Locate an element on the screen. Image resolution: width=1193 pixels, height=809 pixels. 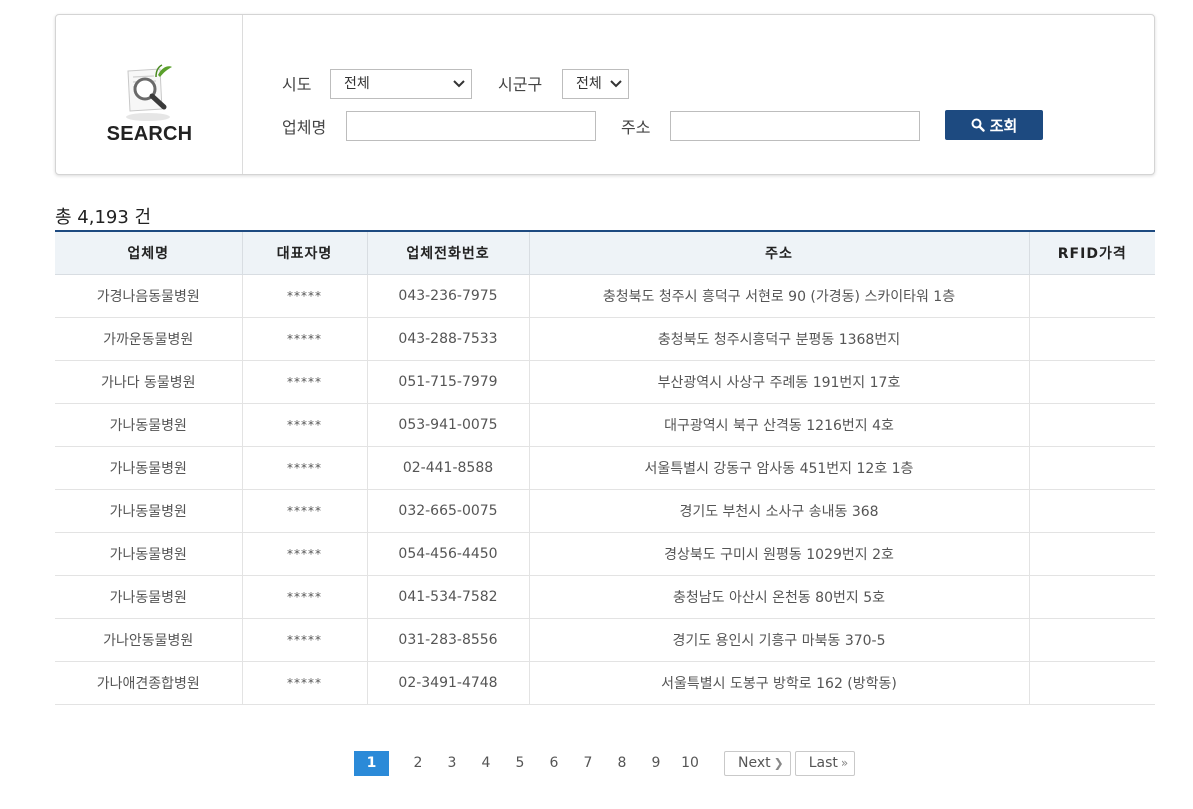
address-cell: 충청북도 청주시흥덕구 분평동 1368번지 is located at coordinates (779, 339).